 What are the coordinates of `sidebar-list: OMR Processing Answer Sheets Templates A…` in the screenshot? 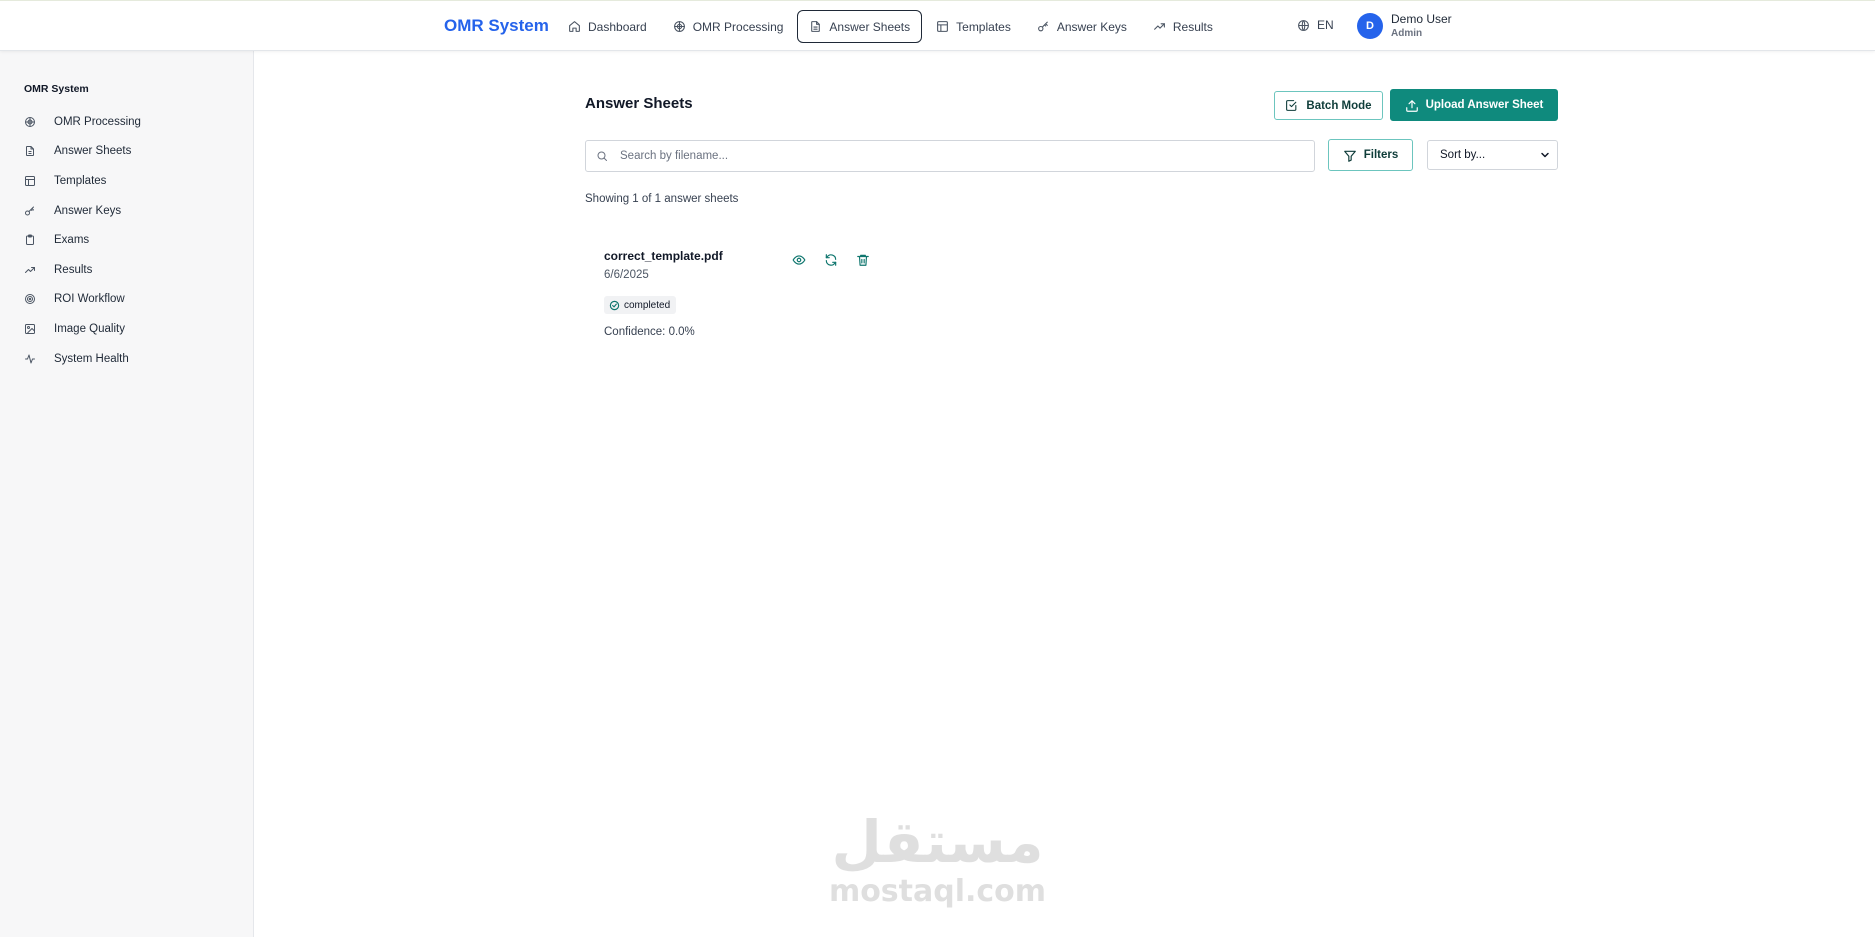 It's located at (127, 240).